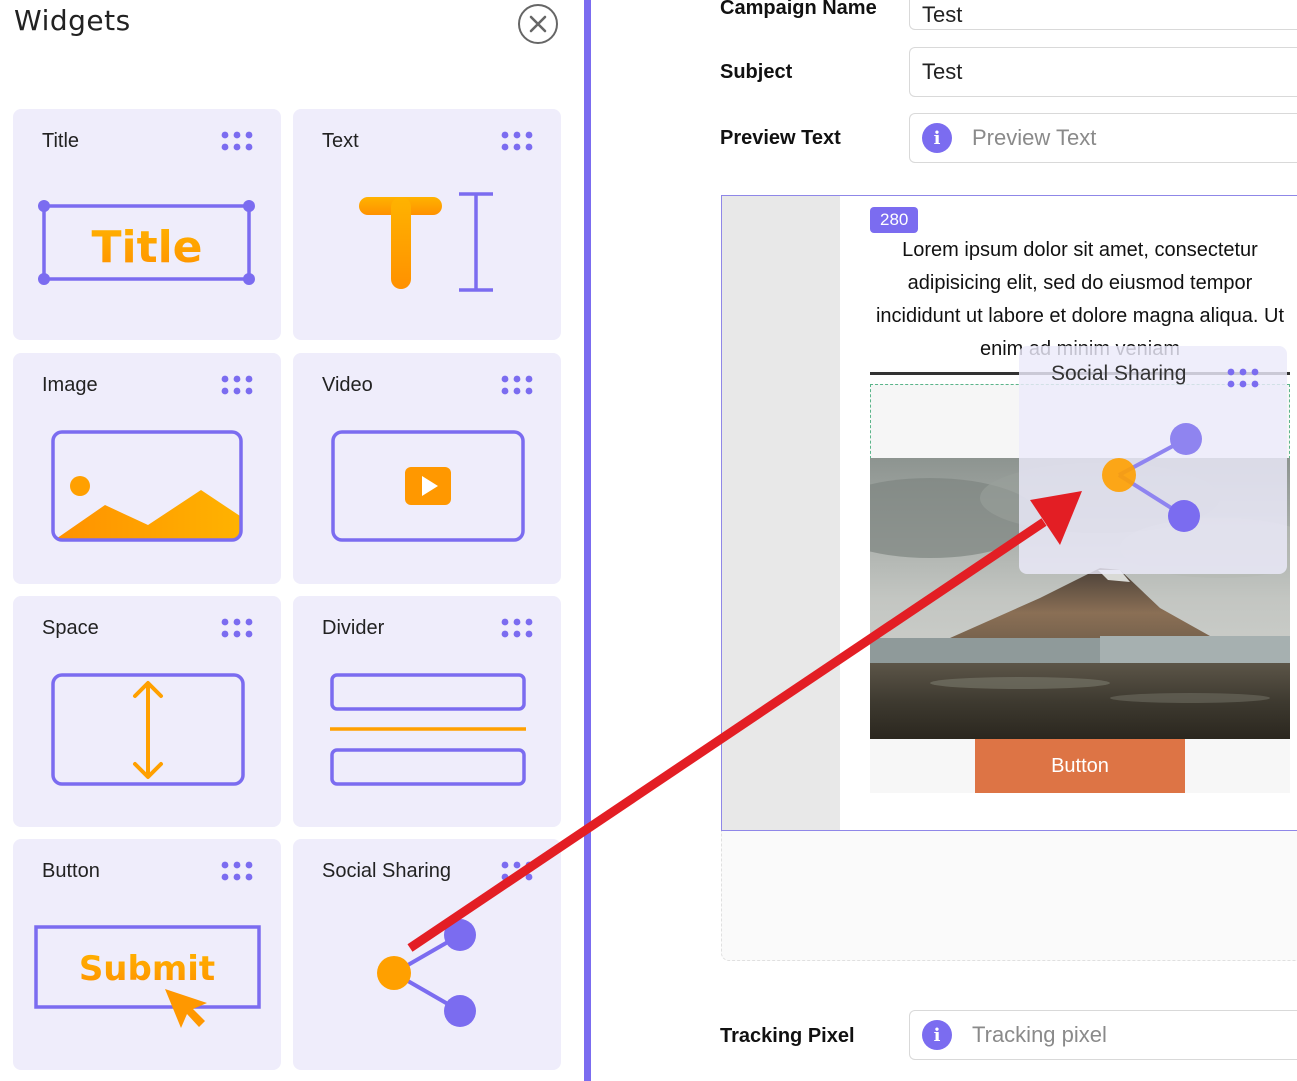  What do you see at coordinates (1103, 138) in the screenshot?
I see `preview-text-input: i Preview Text` at bounding box center [1103, 138].